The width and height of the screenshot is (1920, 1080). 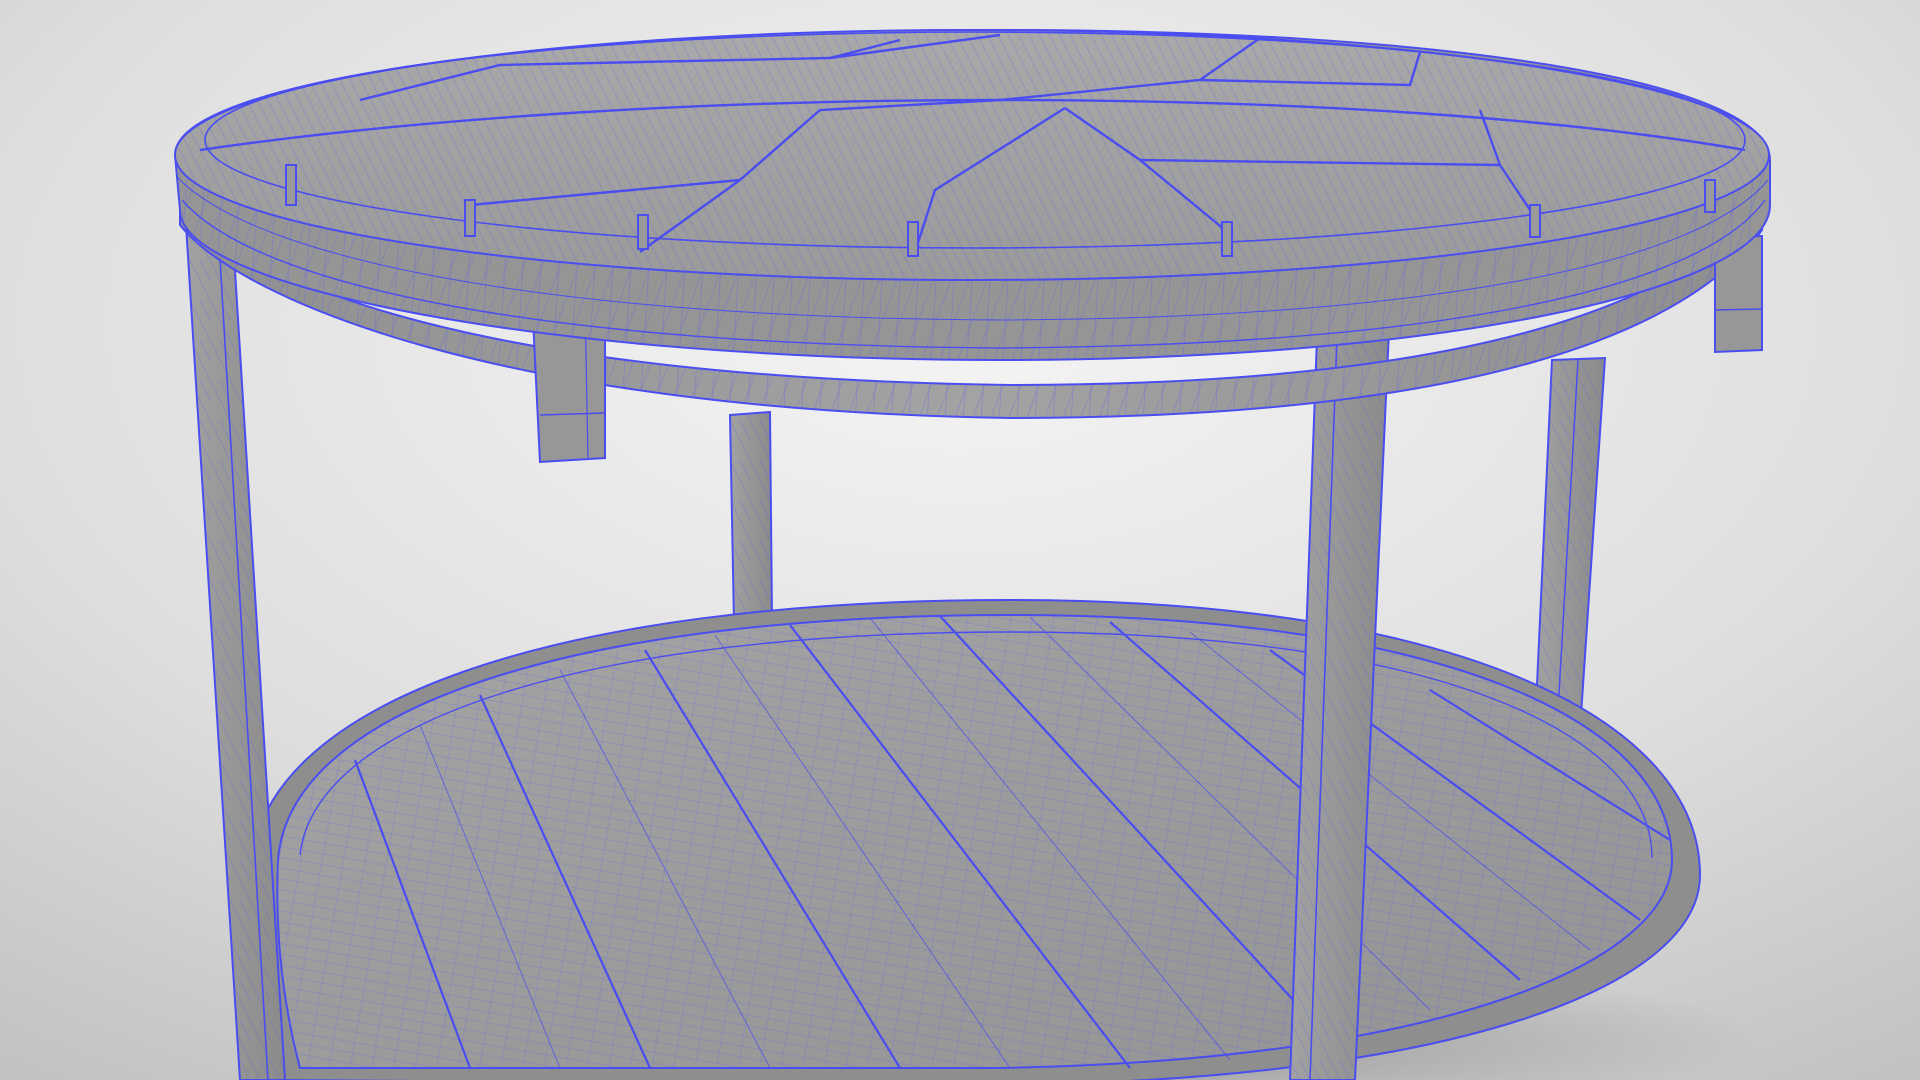 I want to click on leg-back-center-mesh, so click(x=751, y=517).